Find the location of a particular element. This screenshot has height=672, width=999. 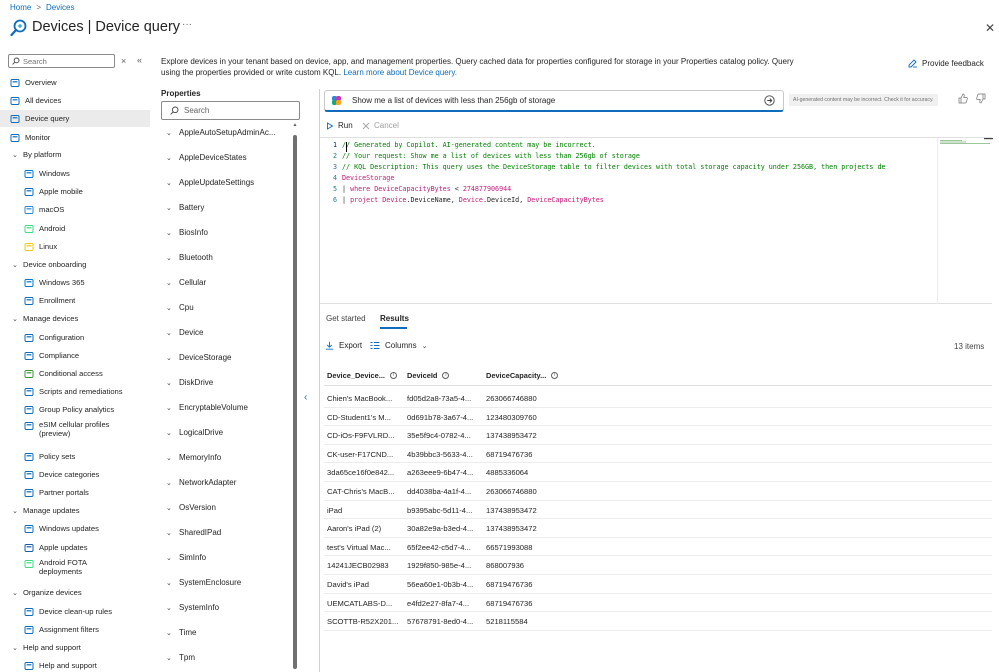

learn-more-link: Learn more about Device query. is located at coordinates (400, 72).